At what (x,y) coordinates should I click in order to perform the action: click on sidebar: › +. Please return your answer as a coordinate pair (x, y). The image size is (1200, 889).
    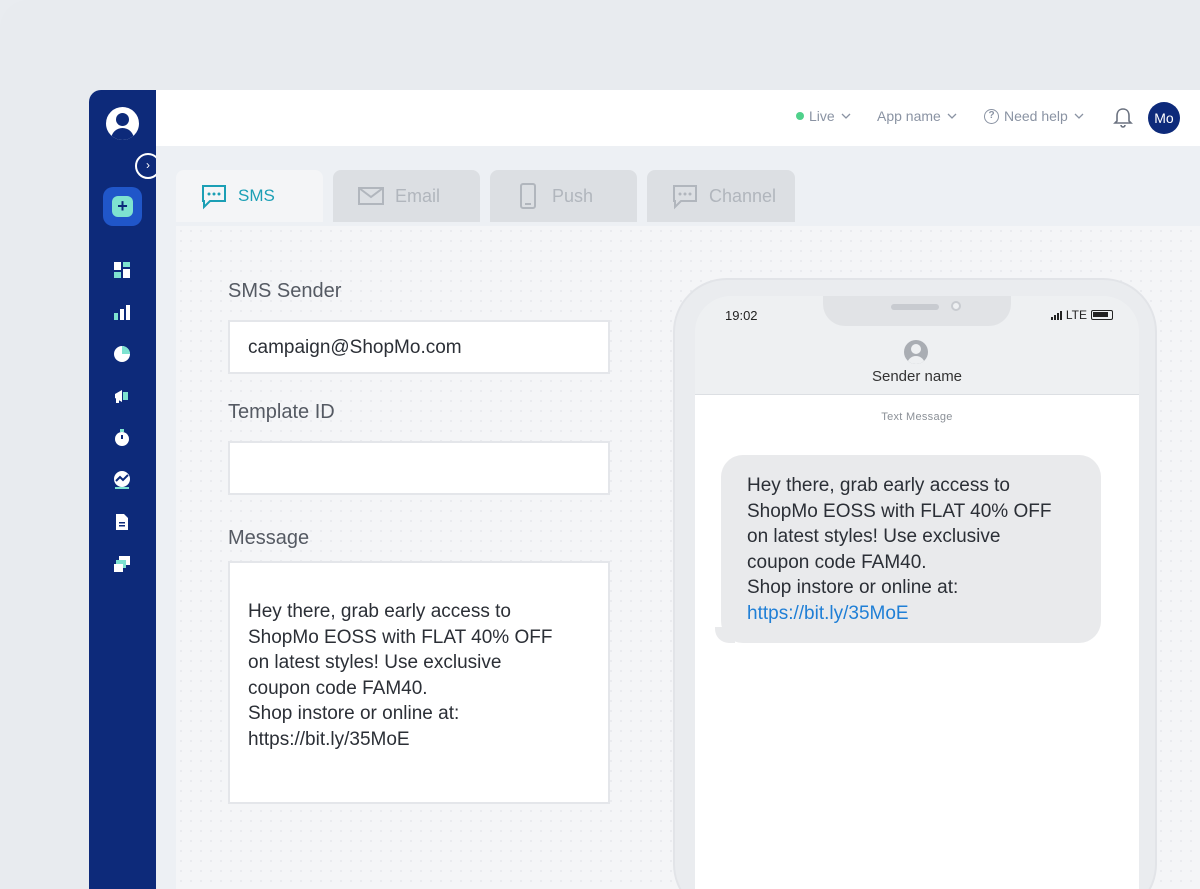
    Looking at the image, I should click on (125, 489).